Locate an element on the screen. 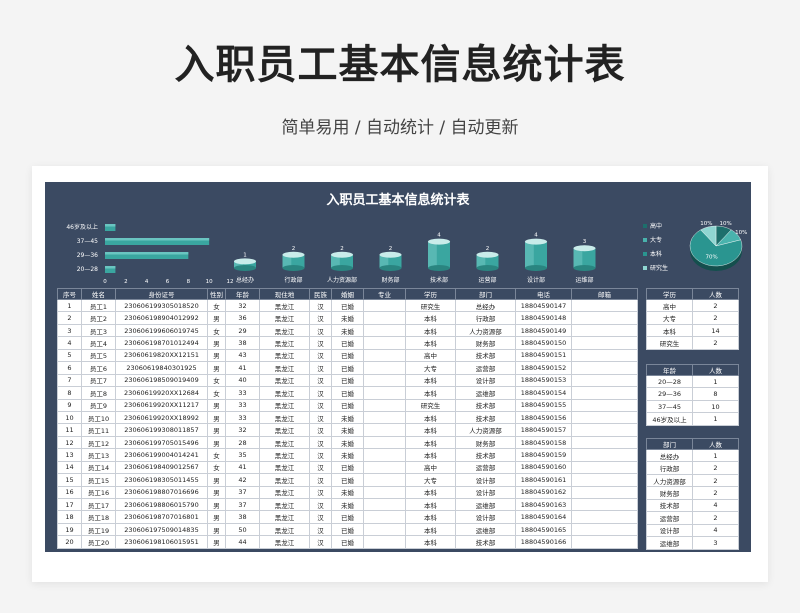 The width and height of the screenshot is (800, 613). employee-cell: 18804590166 is located at coordinates (543, 542).